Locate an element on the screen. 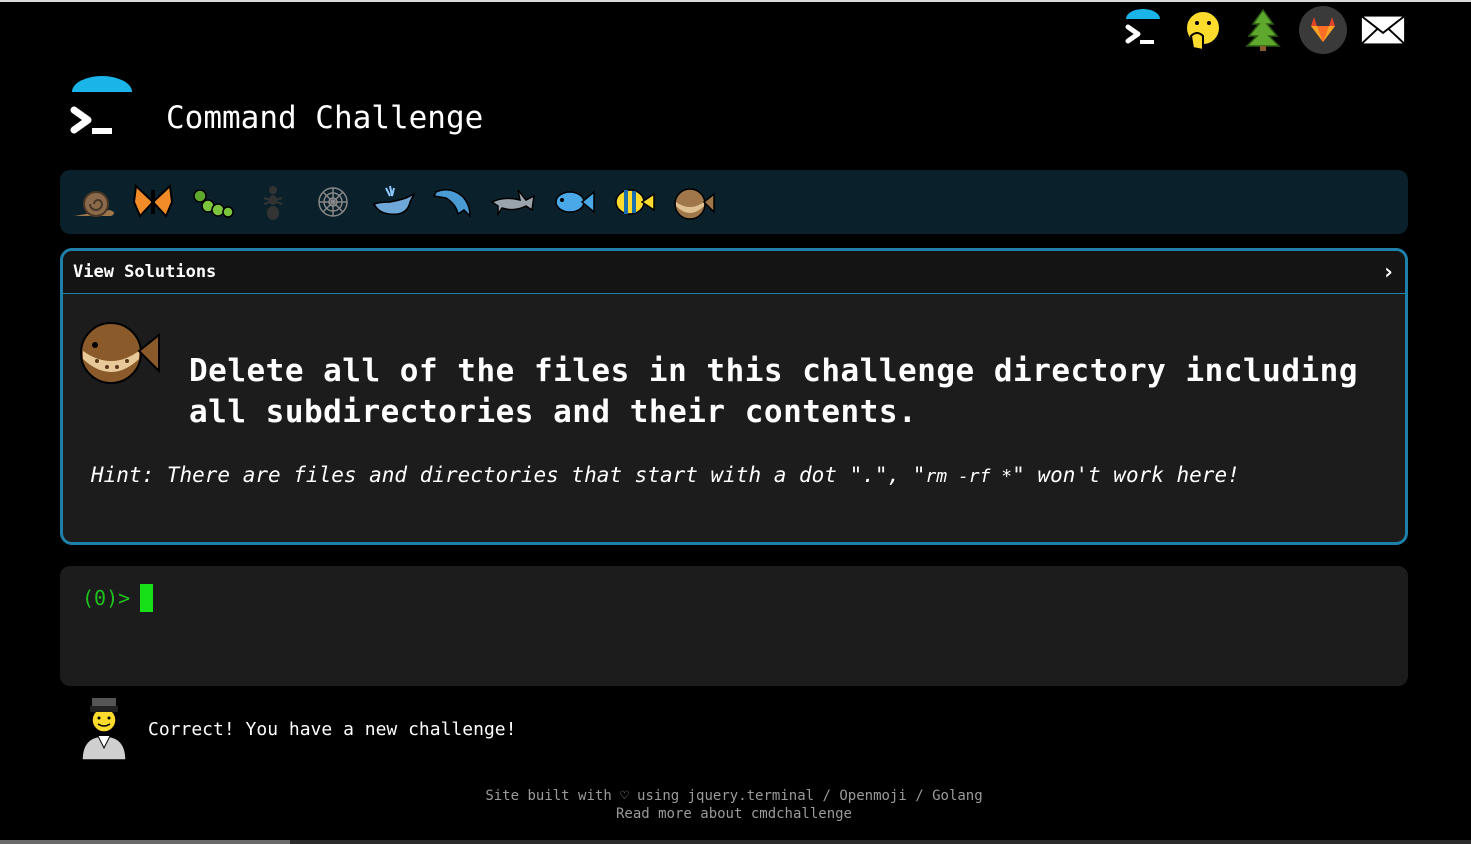 The height and width of the screenshot is (844, 1471). footer-prefix: Site built with ♡ using is located at coordinates (586, 796).